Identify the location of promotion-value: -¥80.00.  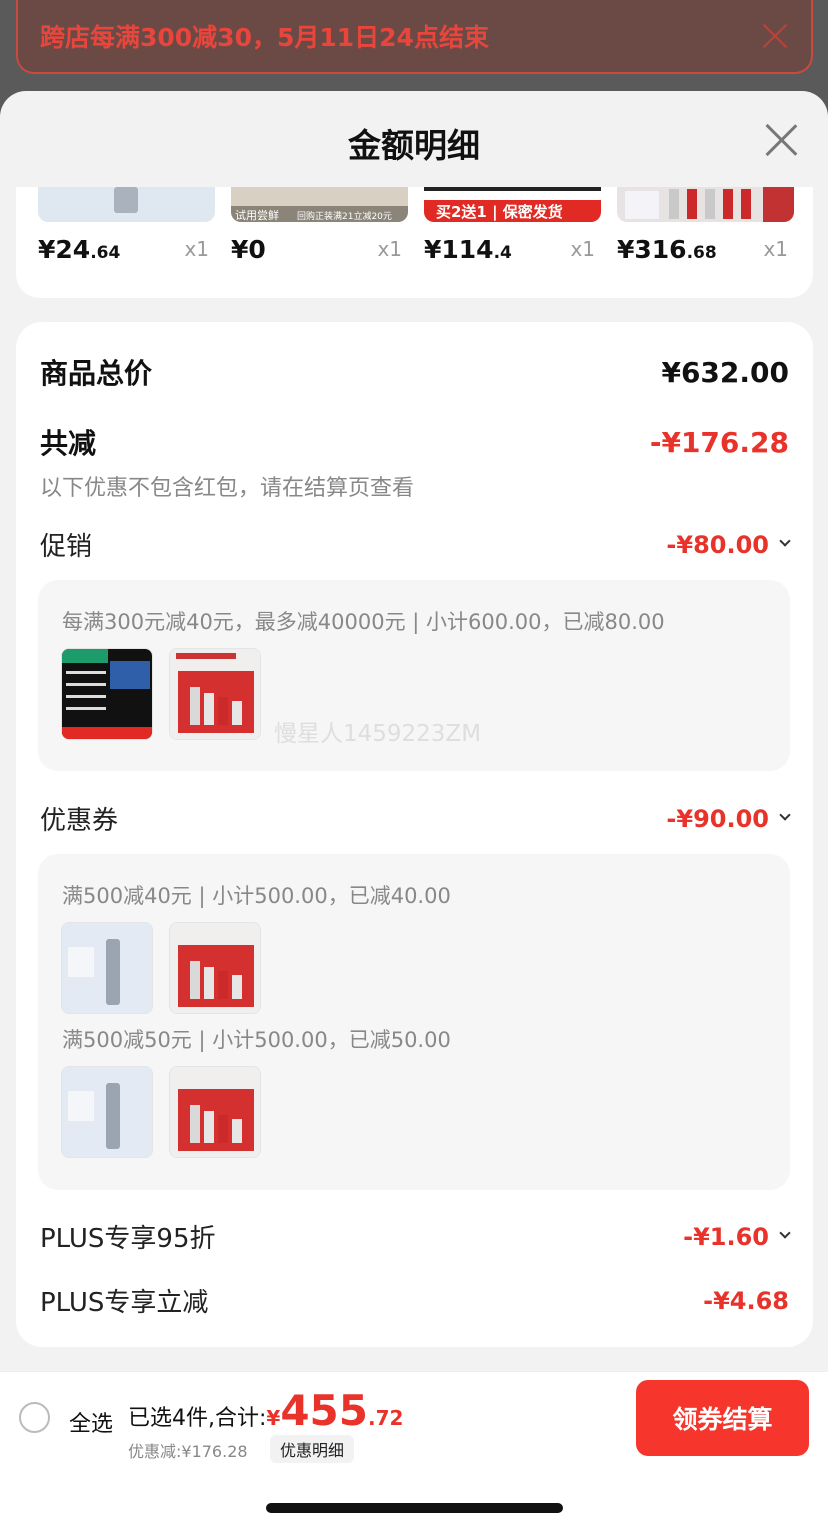
(717, 544).